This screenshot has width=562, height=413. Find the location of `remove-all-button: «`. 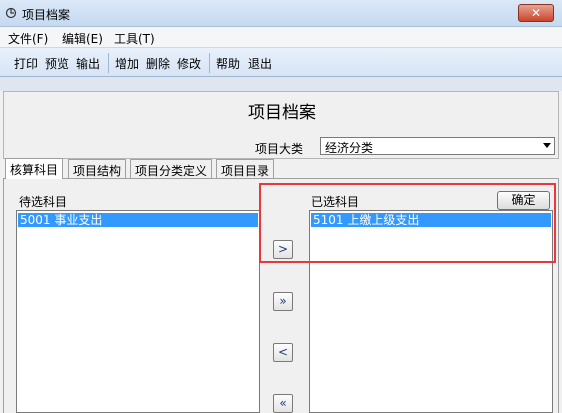

remove-all-button: « is located at coordinates (283, 403).